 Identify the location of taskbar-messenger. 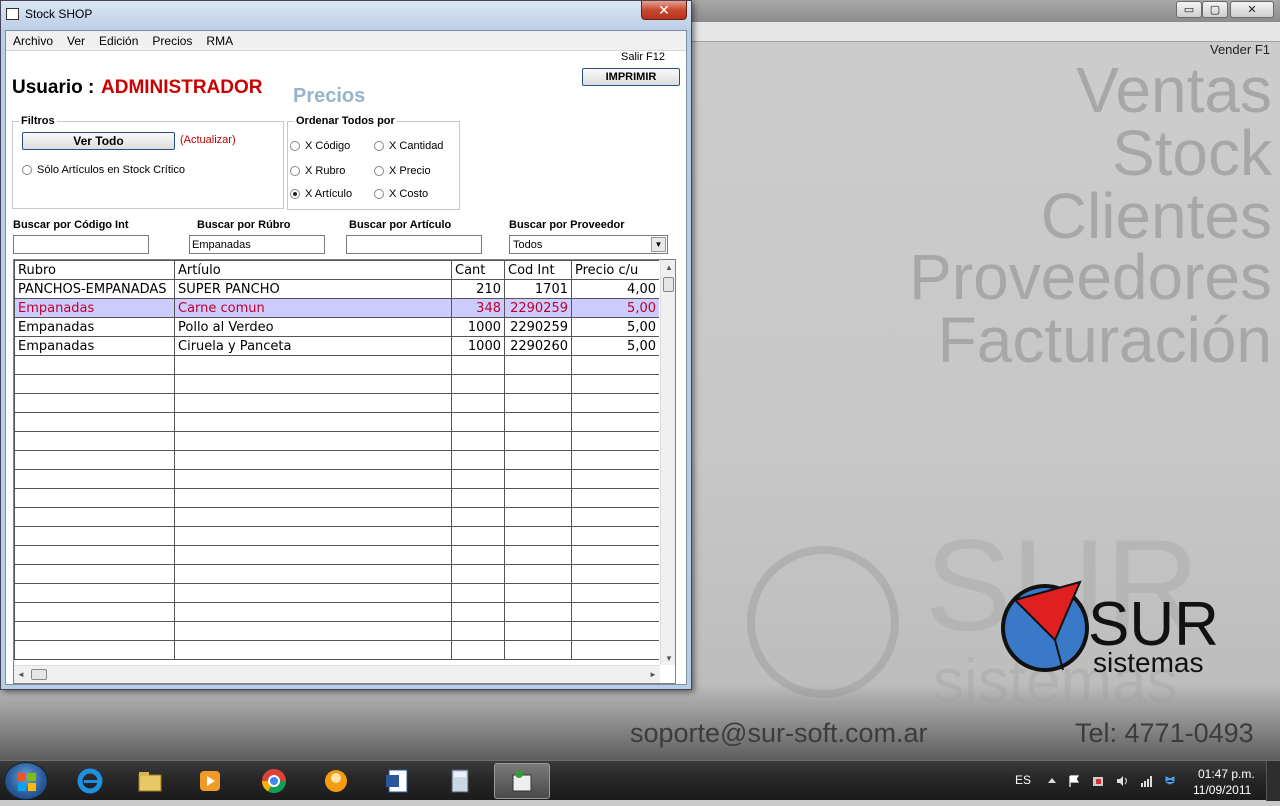
(336, 781).